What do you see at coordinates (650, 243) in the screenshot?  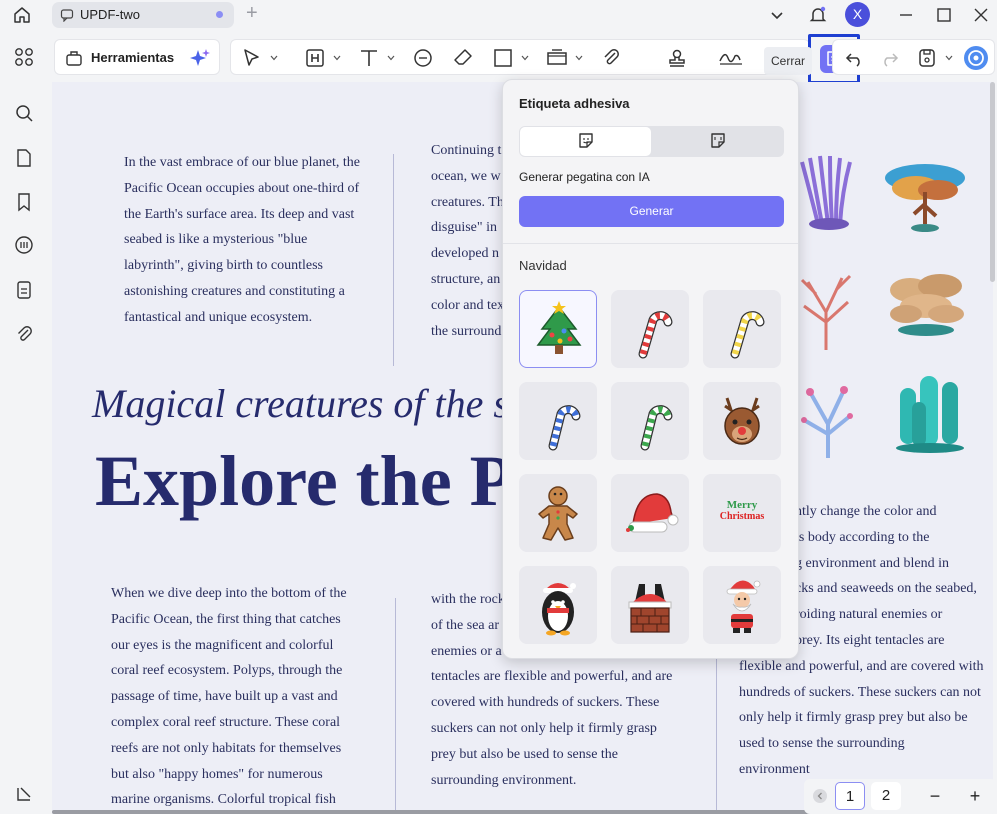 I see `divider` at bounding box center [650, 243].